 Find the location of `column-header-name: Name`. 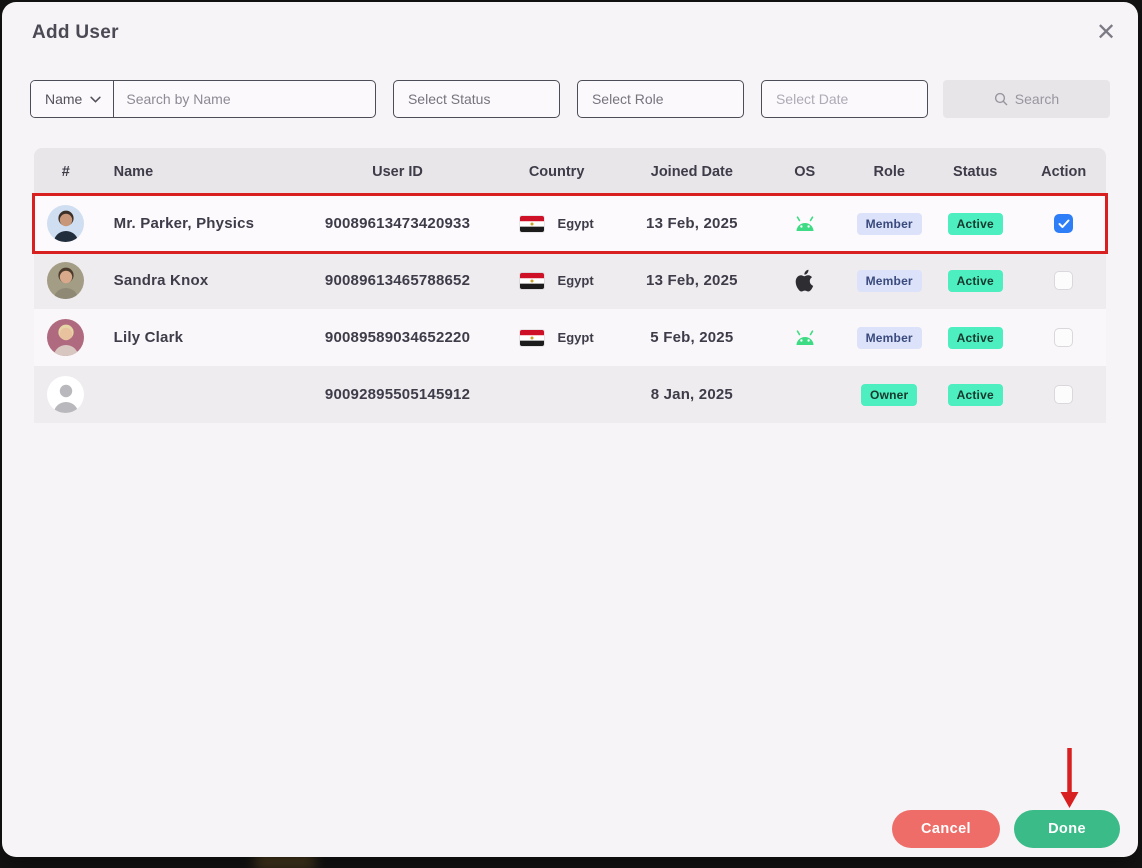

column-header-name: Name is located at coordinates (133, 171).